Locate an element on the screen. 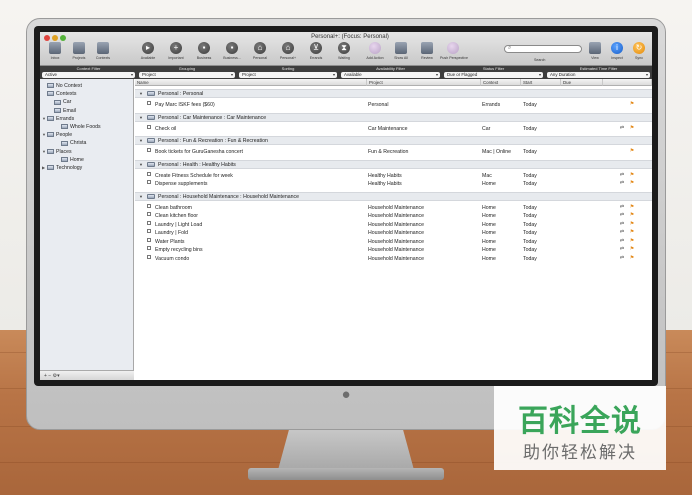  filter-dropdown: Active ▾ is located at coordinates (88, 75).